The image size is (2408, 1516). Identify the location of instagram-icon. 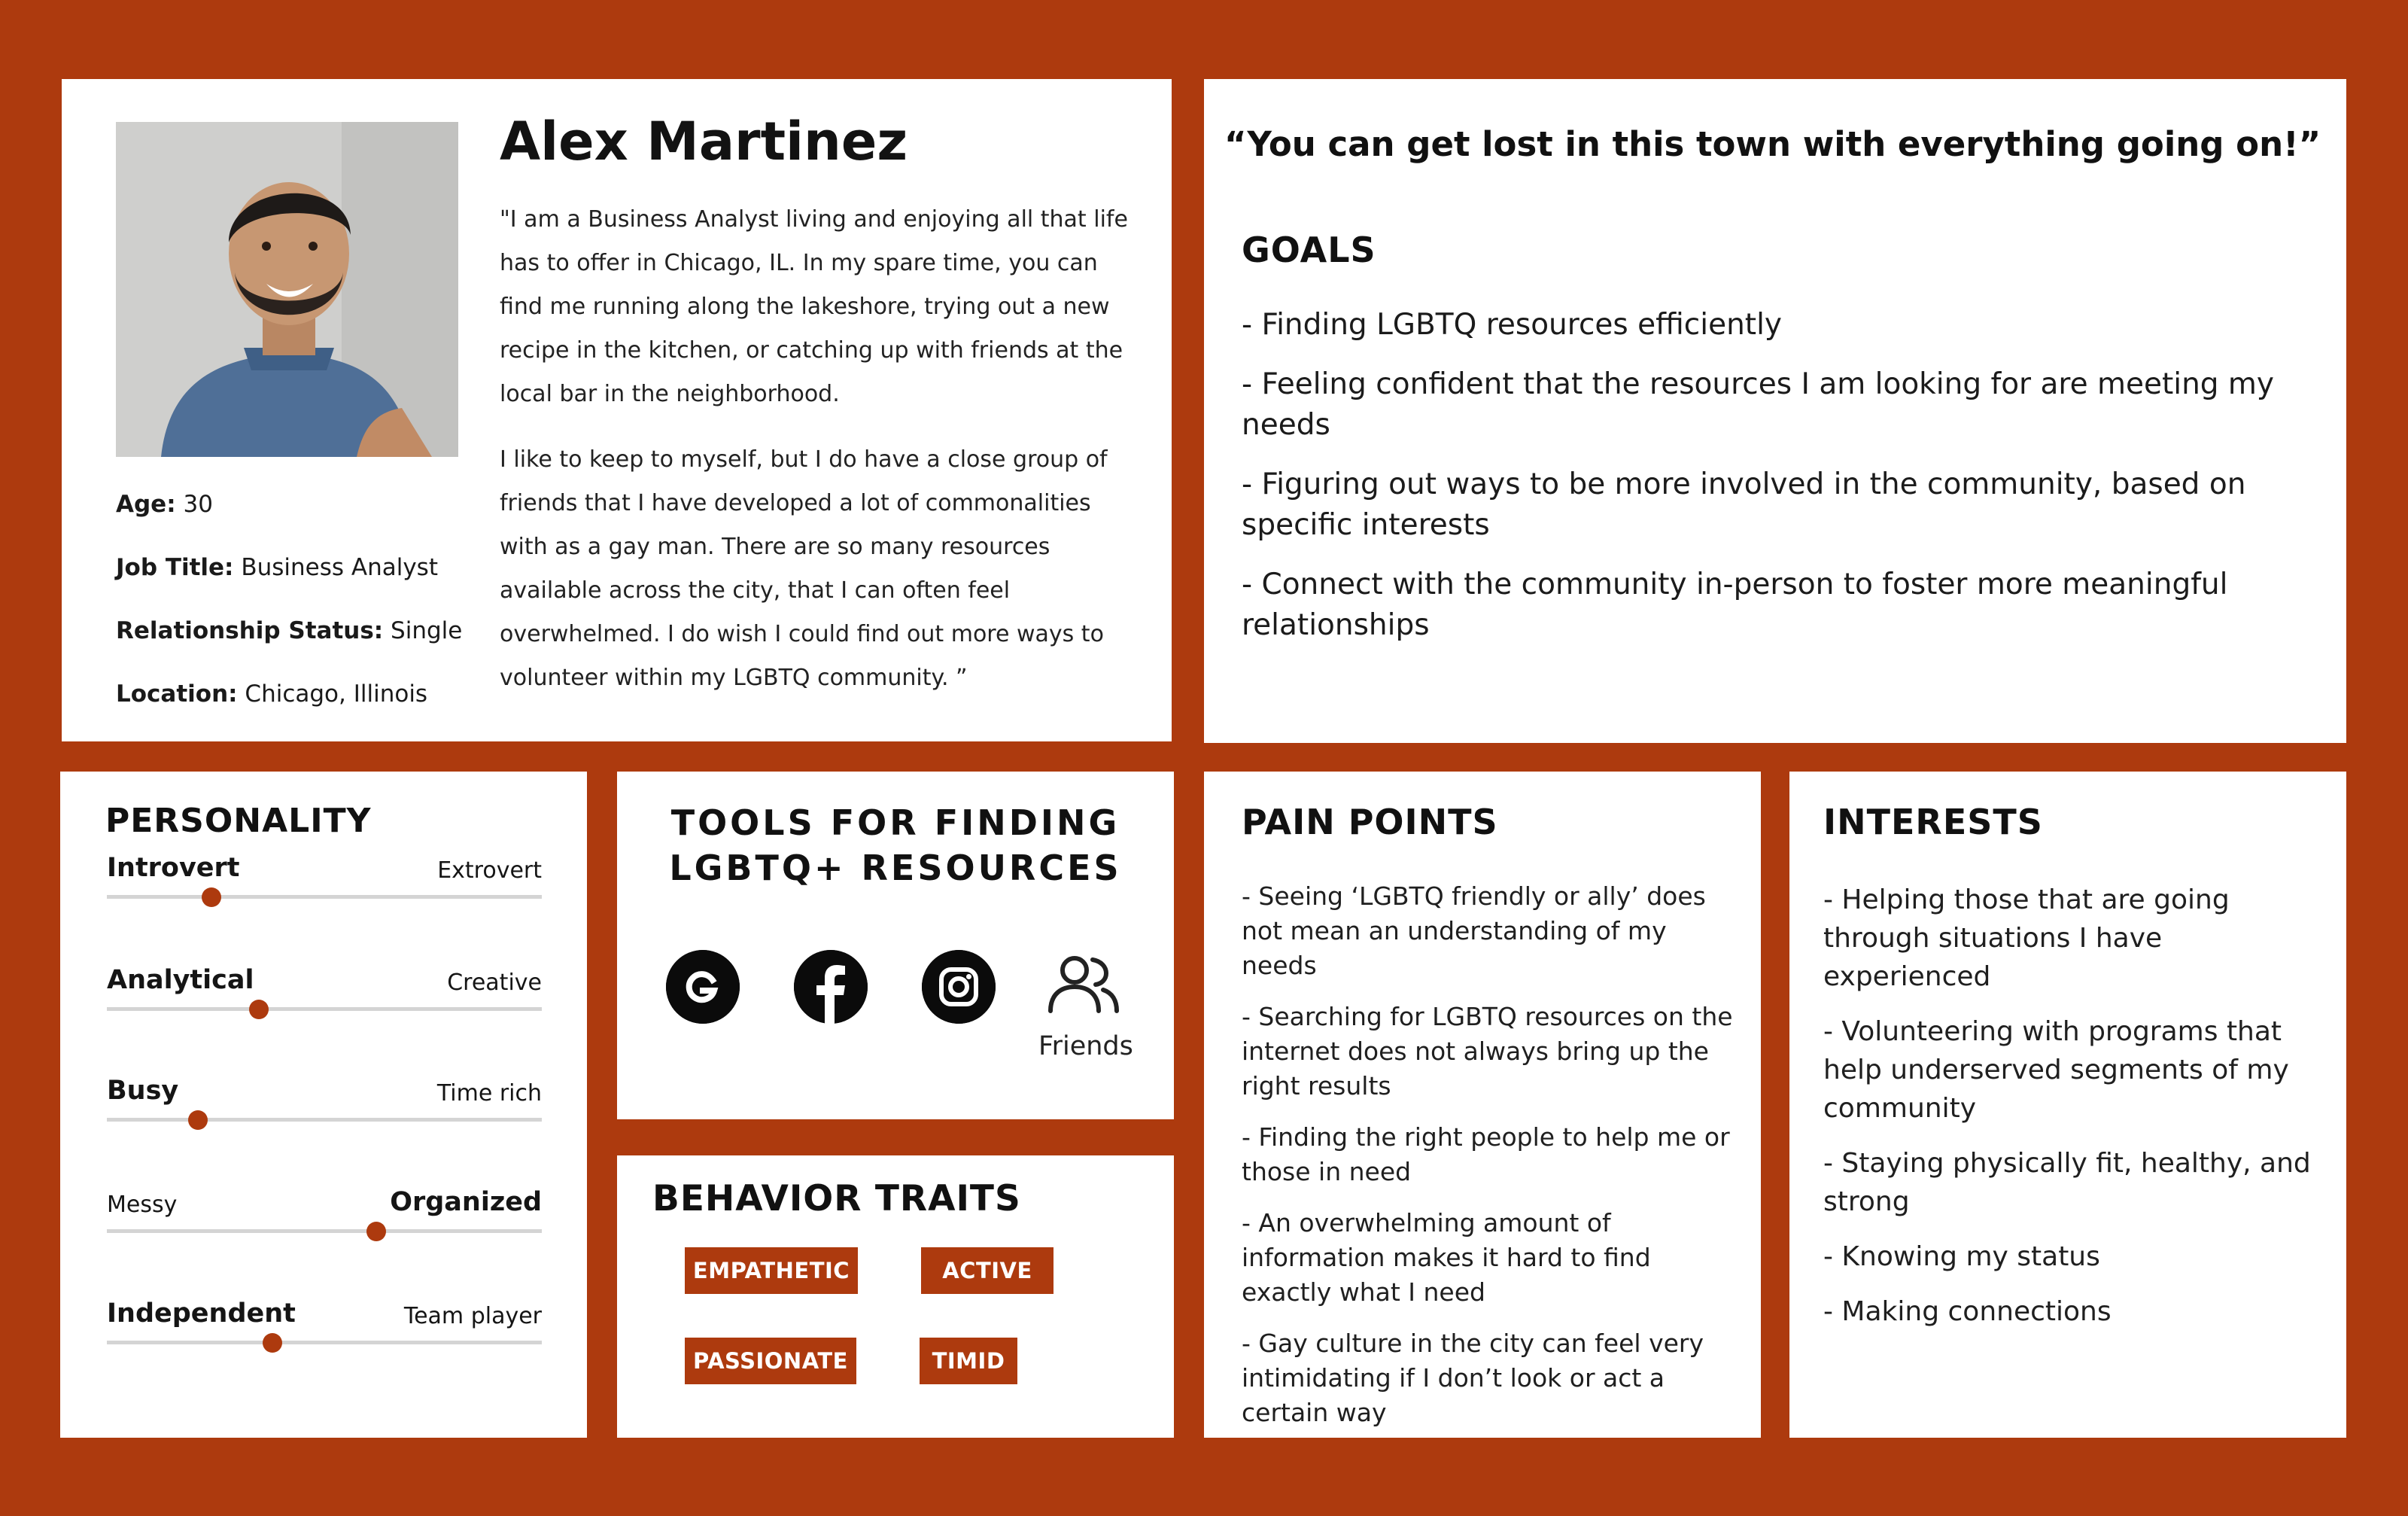
(959, 987).